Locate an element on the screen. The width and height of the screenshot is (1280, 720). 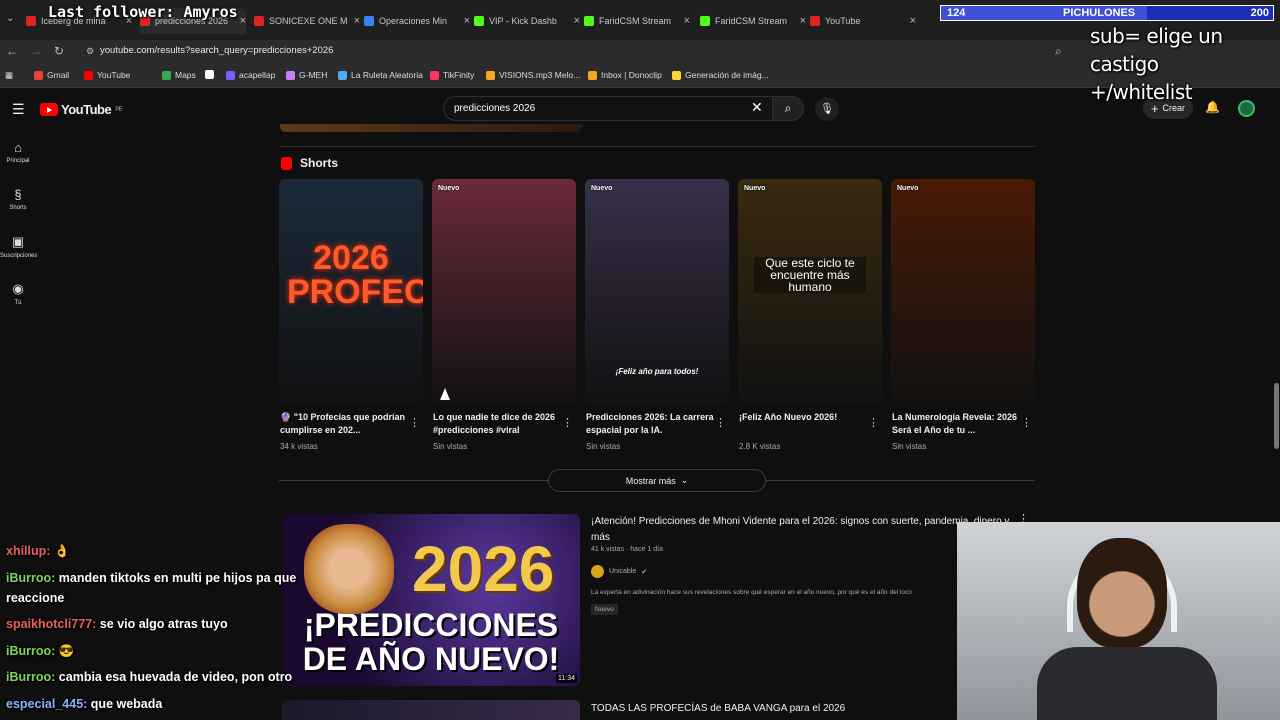
sidebar-item-shorts: § Shorts is located at coordinates (18, 199).